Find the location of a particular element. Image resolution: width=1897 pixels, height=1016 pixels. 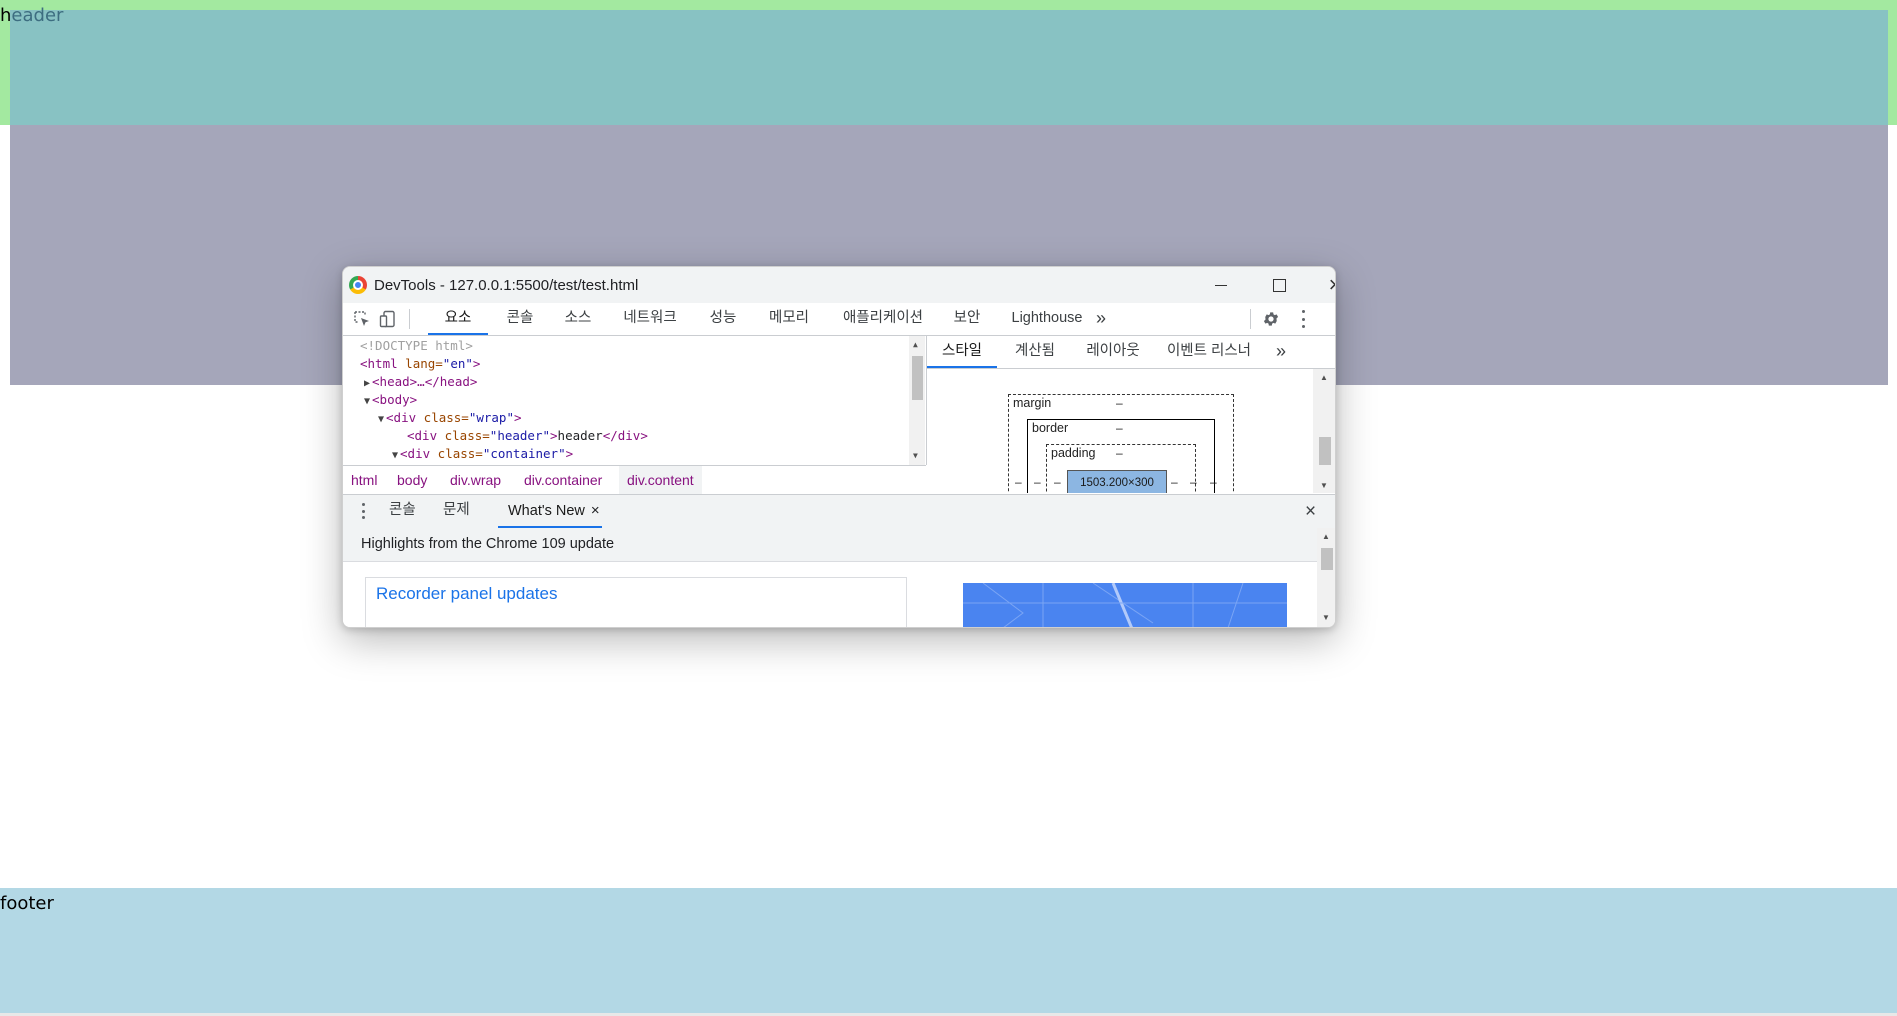

page-footer: footer is located at coordinates (948, 950).